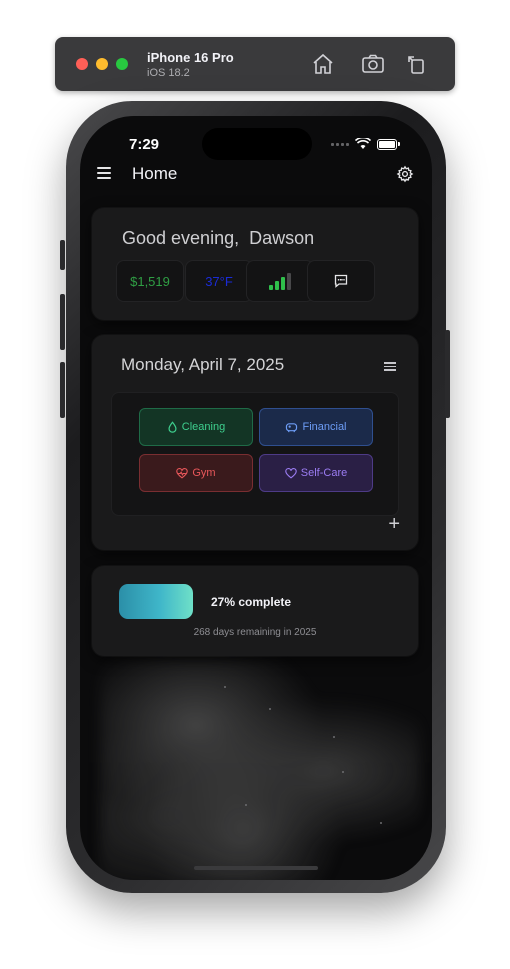 Image resolution: width=510 pixels, height=969 pixels. I want to click on temperature-value: 37°F, so click(219, 281).